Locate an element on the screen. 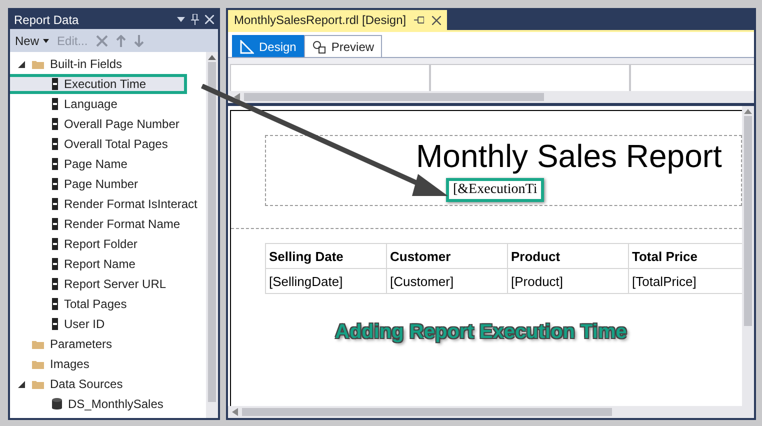 This screenshot has width=762, height=426. tree-item: Overall Total Pages is located at coordinates (116, 144).